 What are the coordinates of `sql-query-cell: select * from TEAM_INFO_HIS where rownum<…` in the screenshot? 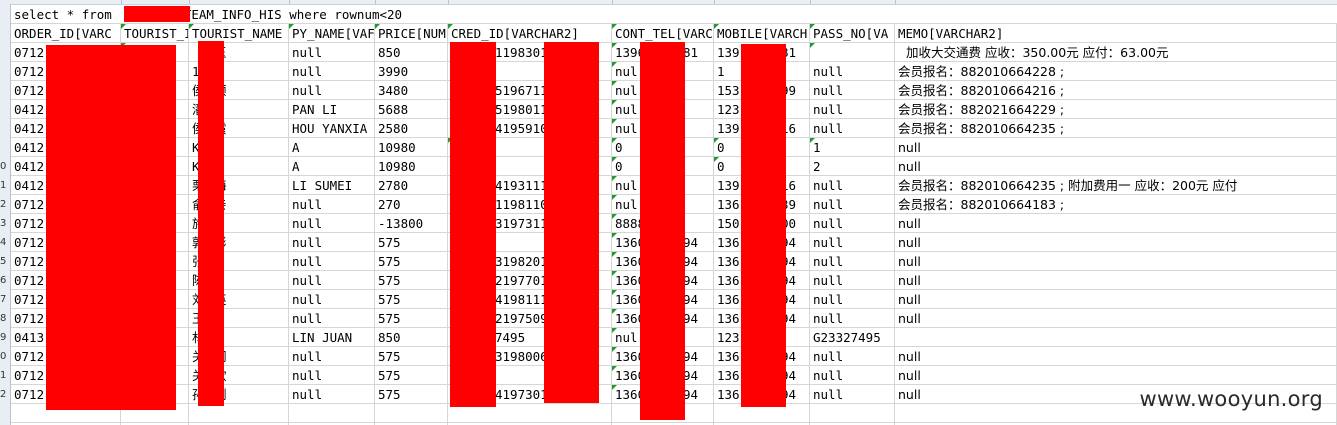 It's located at (674, 14).